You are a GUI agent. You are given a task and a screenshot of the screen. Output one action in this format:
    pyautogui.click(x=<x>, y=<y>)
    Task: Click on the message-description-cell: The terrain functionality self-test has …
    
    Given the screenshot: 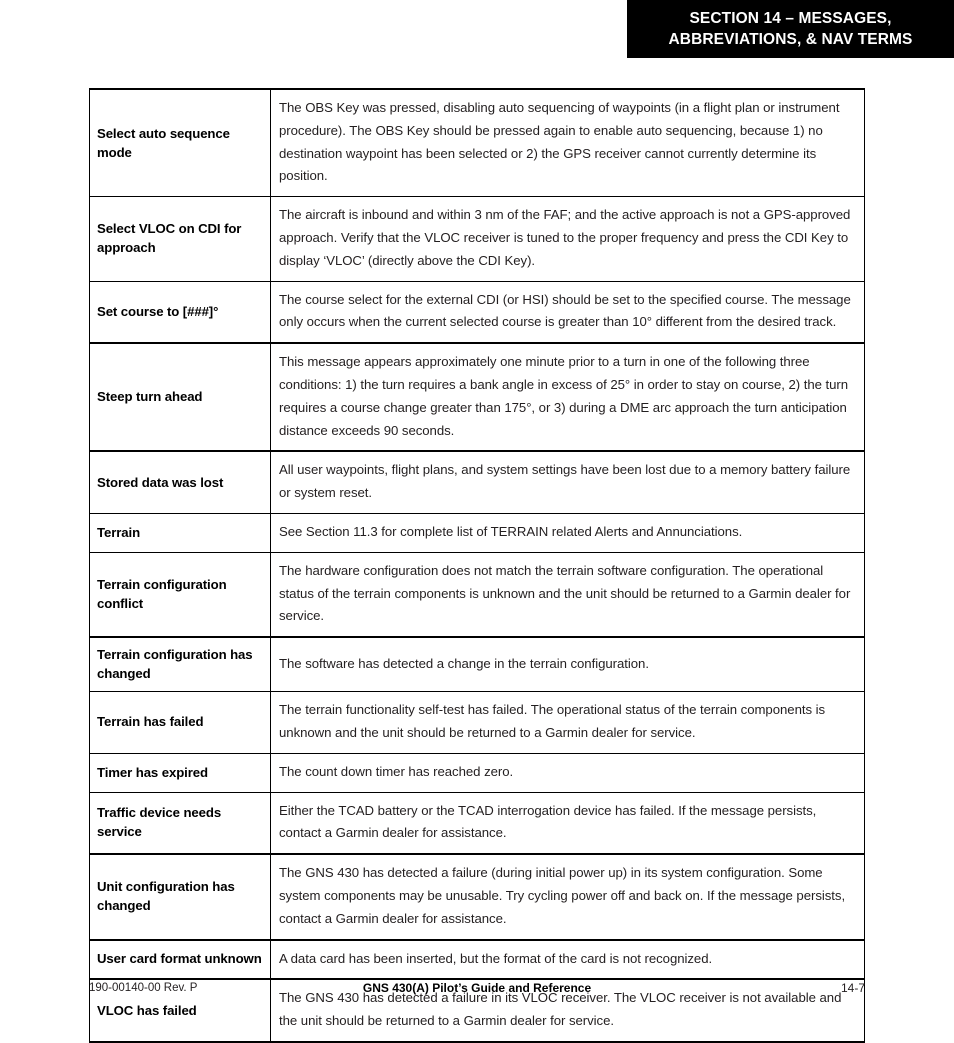 What is the action you would take?
    pyautogui.click(x=567, y=722)
    